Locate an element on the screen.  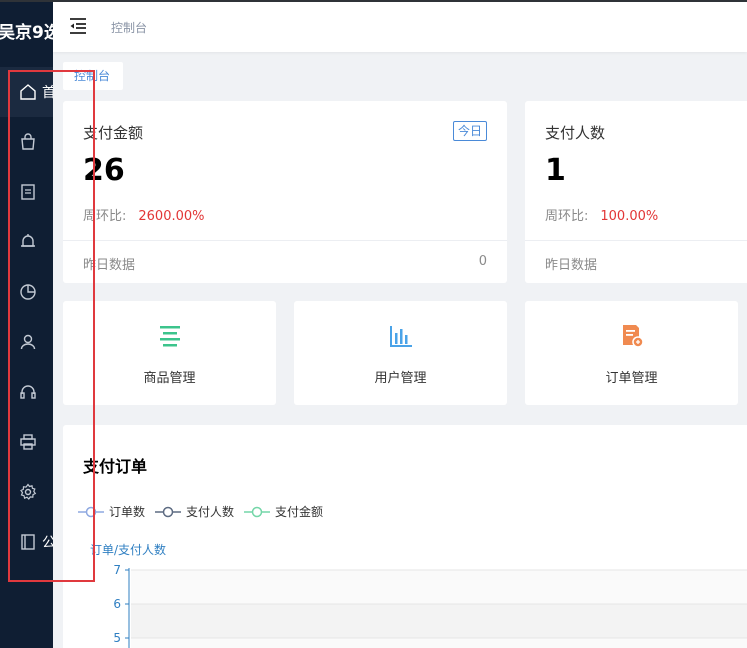
tab-dashboard: 控制台 is located at coordinates (93, 76).